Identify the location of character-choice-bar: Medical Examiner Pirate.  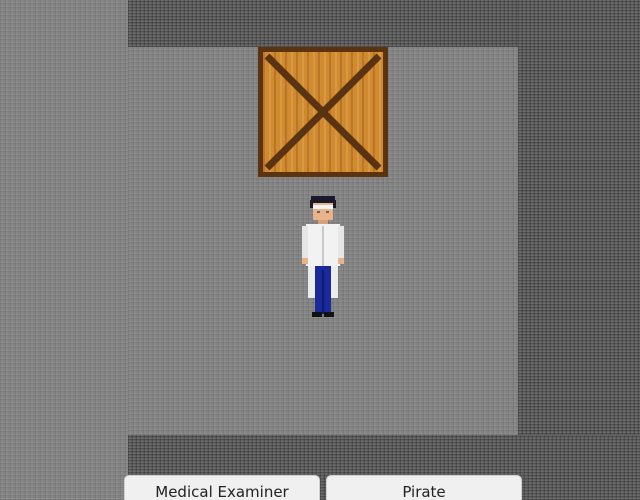
(320, 487).